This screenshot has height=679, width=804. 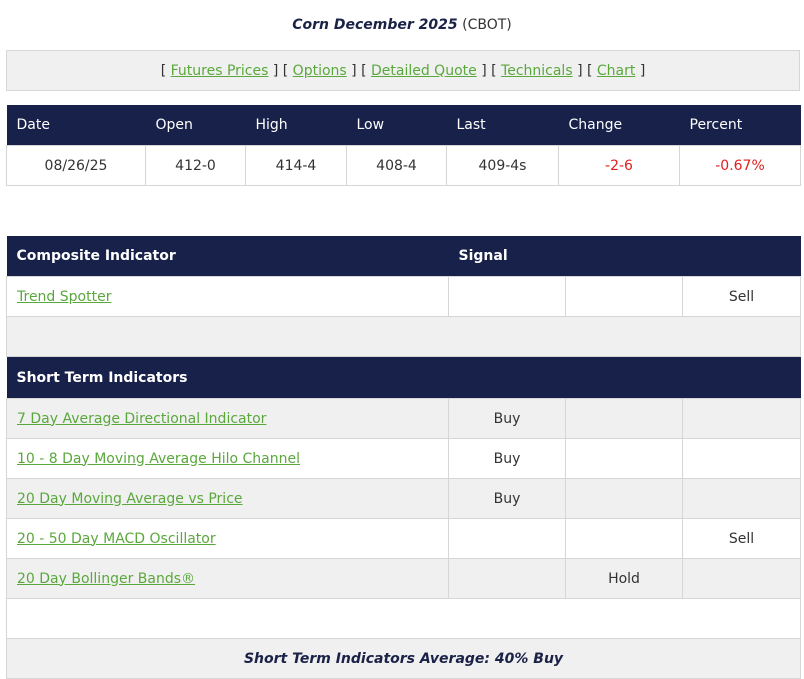 What do you see at coordinates (616, 71) in the screenshot?
I see `nav-link-chart: Chart` at bounding box center [616, 71].